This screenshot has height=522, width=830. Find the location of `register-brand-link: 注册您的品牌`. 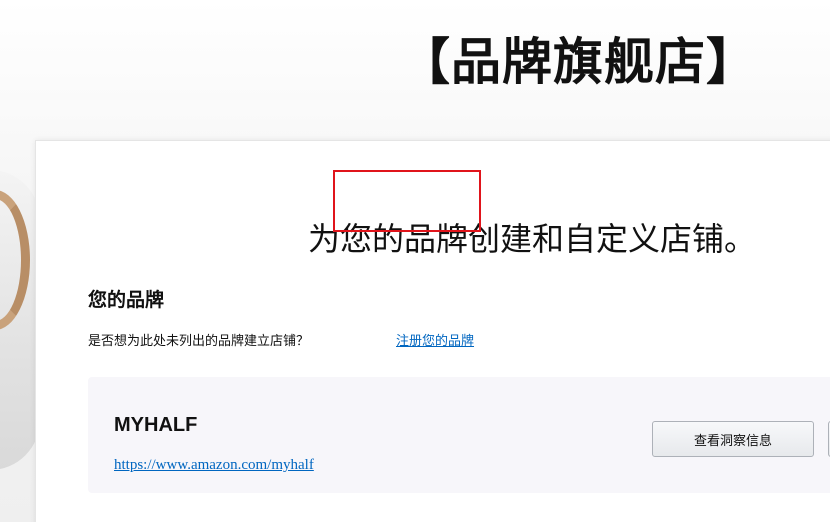

register-brand-link: 注册您的品牌 is located at coordinates (435, 342).